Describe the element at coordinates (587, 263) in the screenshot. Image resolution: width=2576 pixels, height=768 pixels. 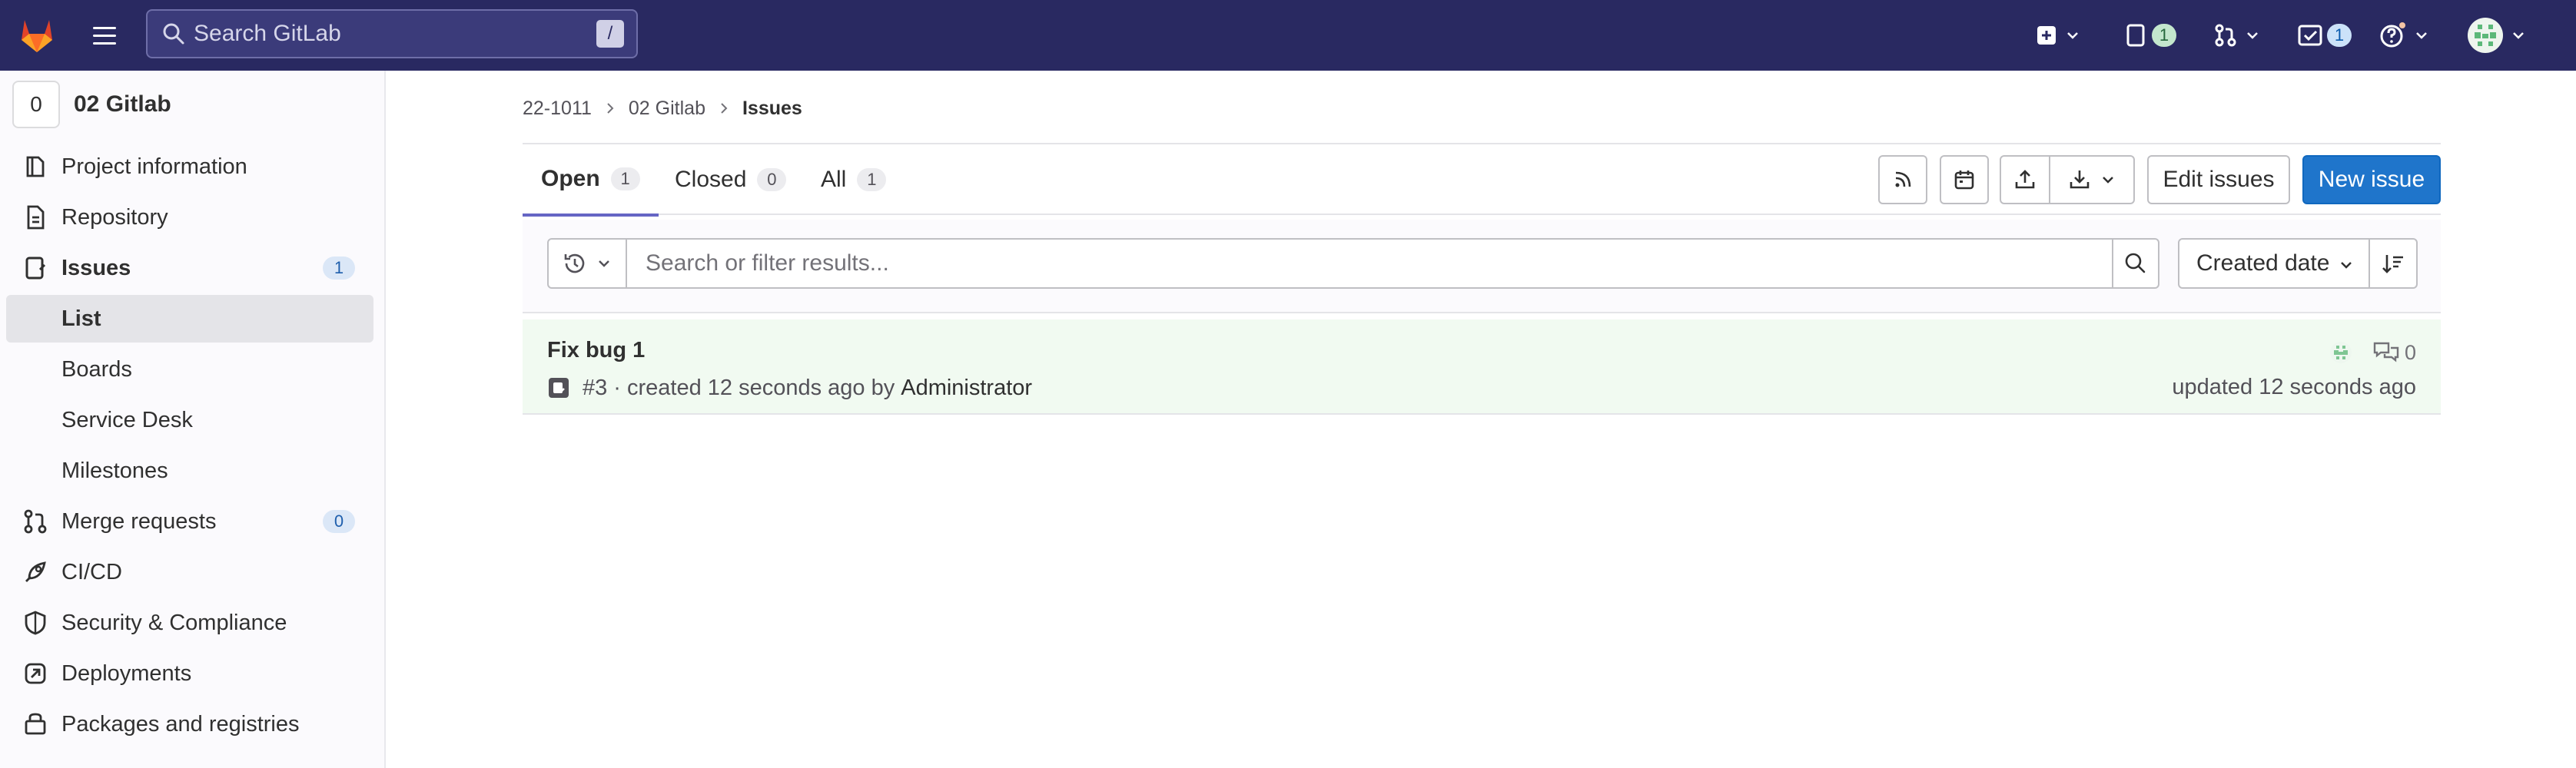
I see `recent-searches-dropdown` at that location.